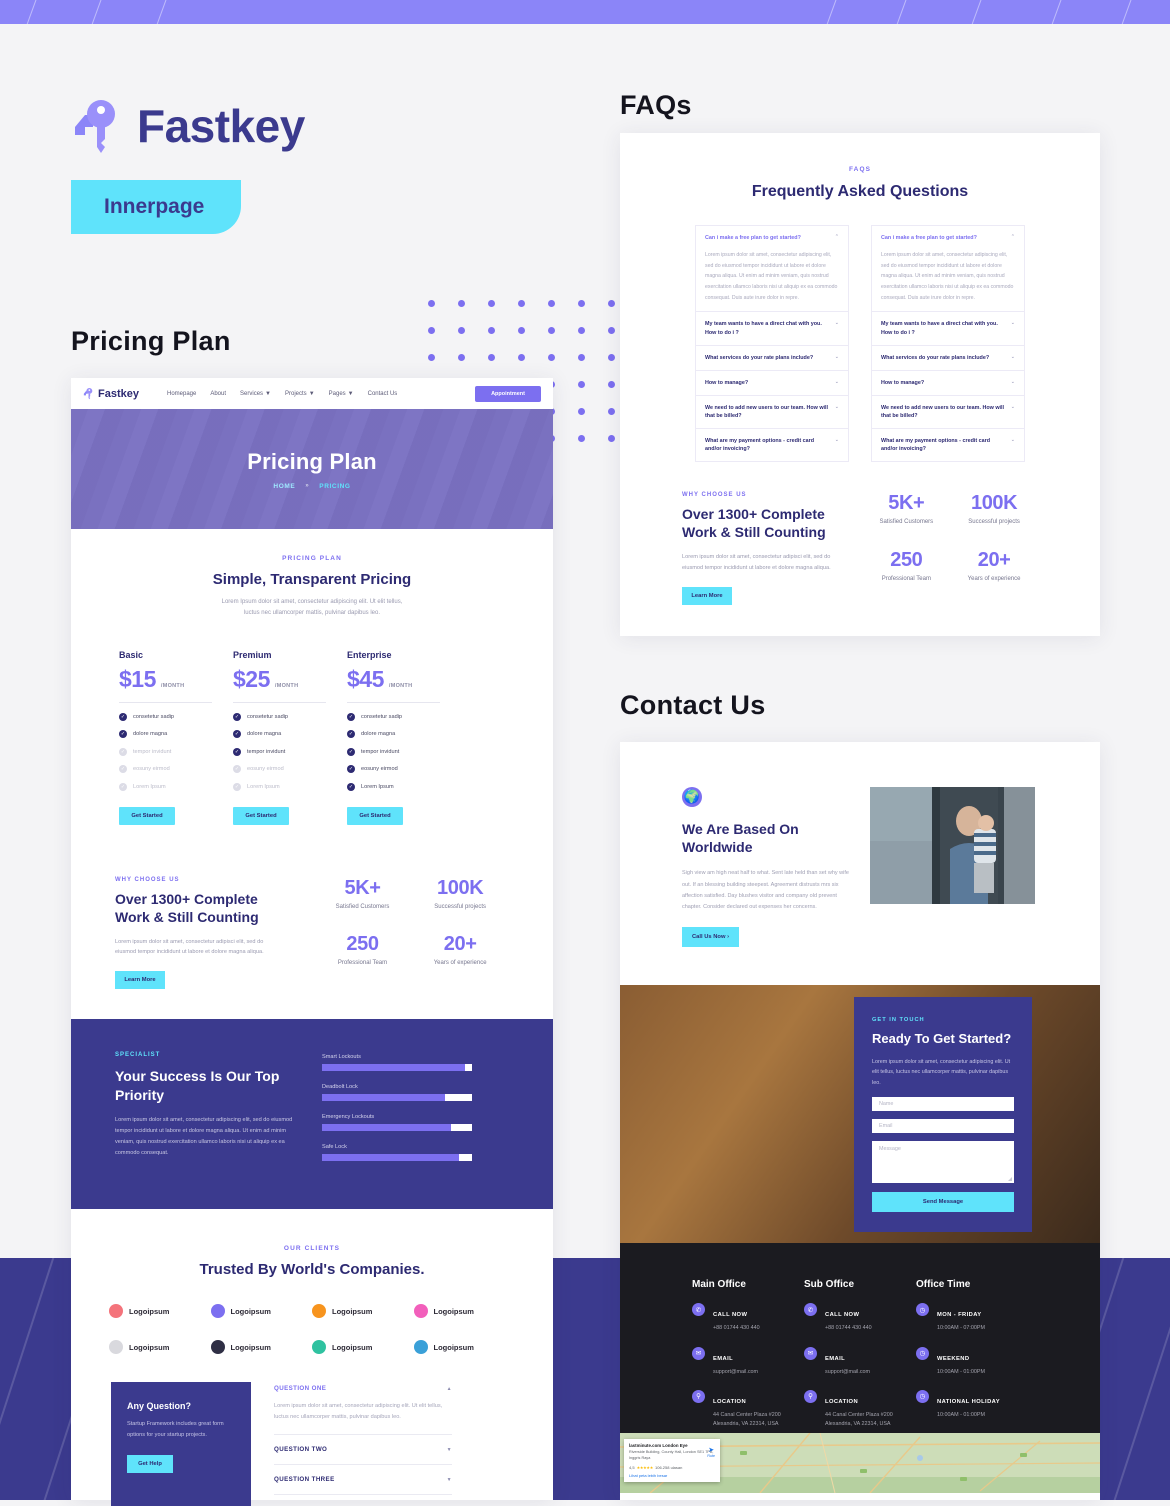 This screenshot has height=1506, width=1170. Describe the element at coordinates (710, 937) in the screenshot. I see `call-us-now-button: Call Us Now ›` at that location.